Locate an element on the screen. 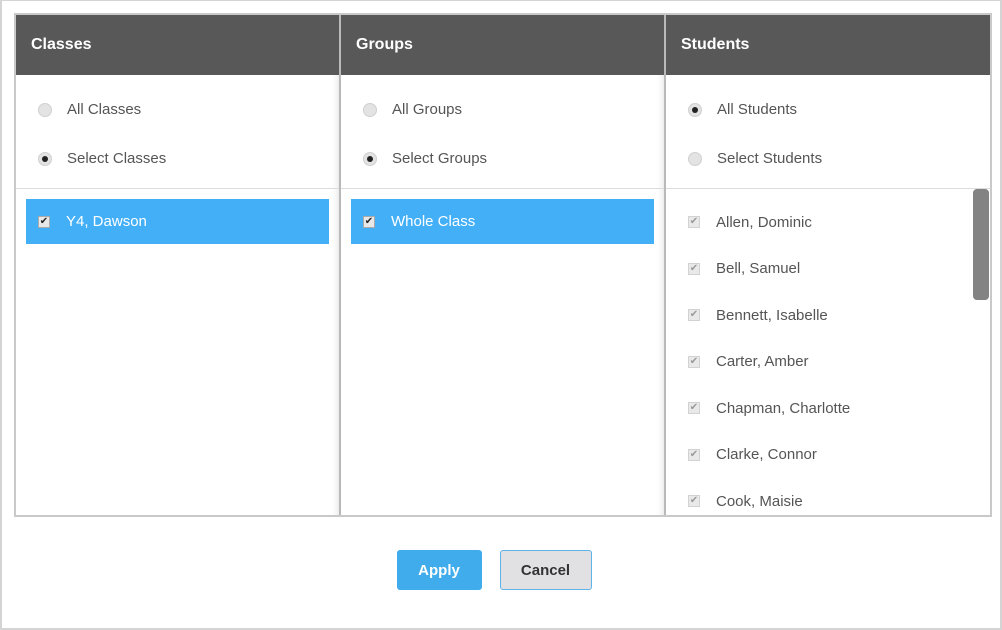 This screenshot has width=1002, height=630. radio-select-students: Select Students is located at coordinates (828, 158).